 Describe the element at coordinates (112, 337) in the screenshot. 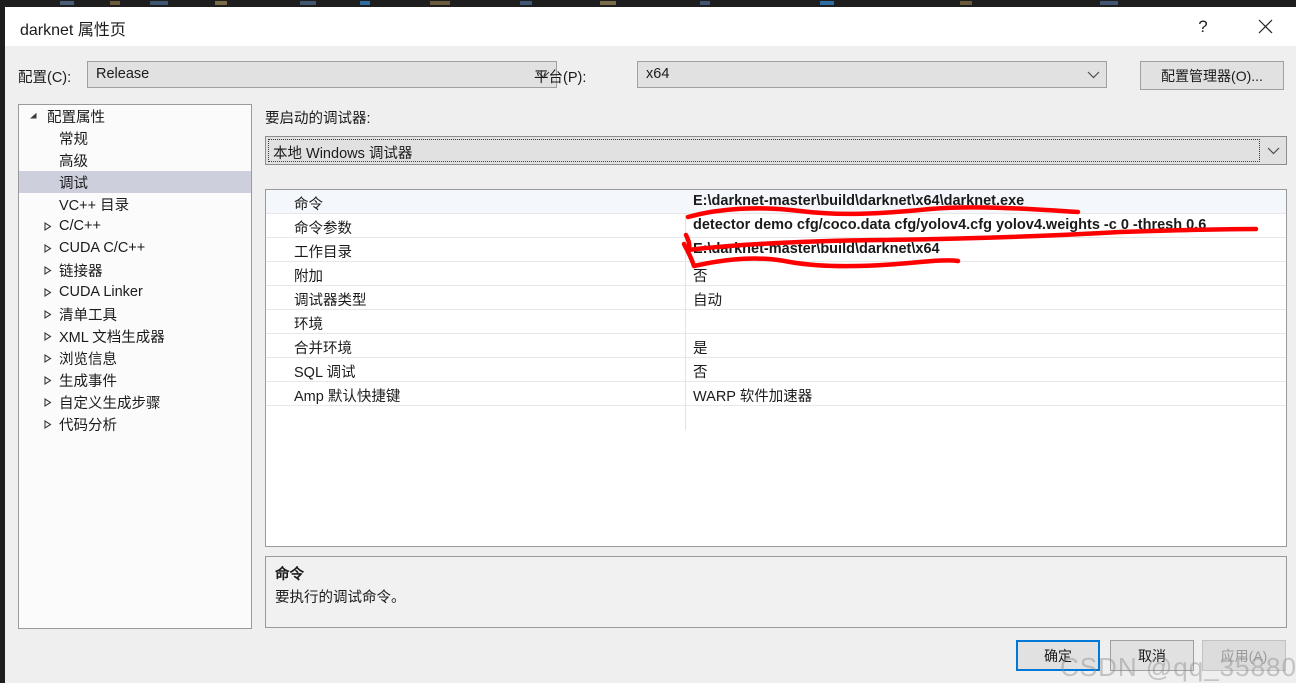

I see `tree-item-label: XML 文档生成器` at that location.